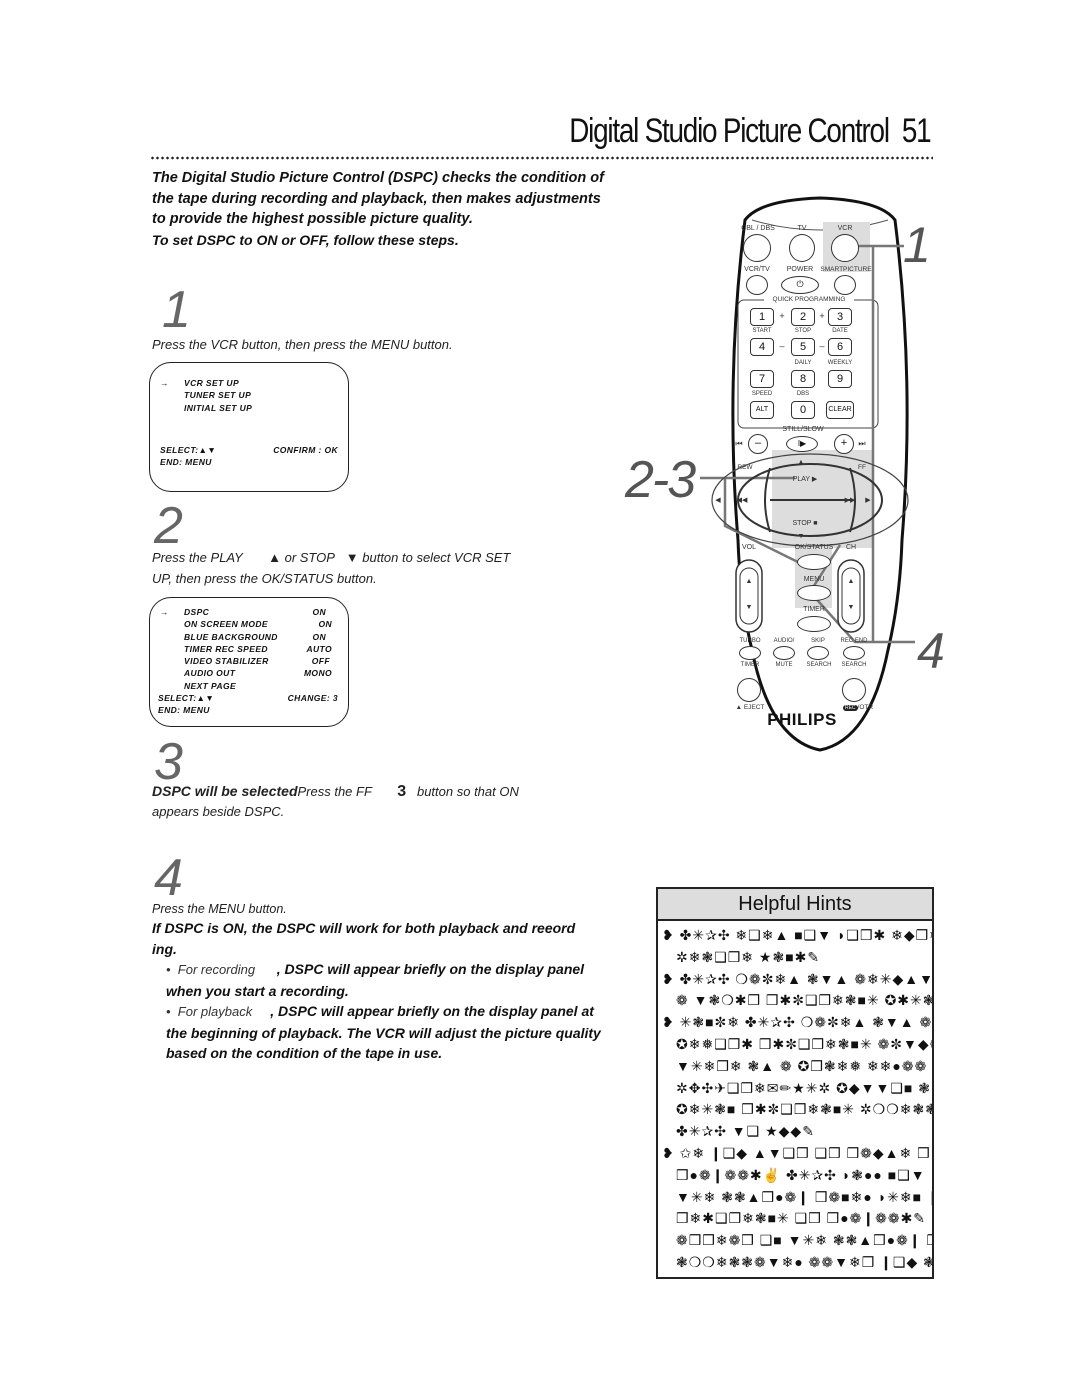  What do you see at coordinates (249, 686) in the screenshot?
I see `screen-item: NEXT PAGE` at bounding box center [249, 686].